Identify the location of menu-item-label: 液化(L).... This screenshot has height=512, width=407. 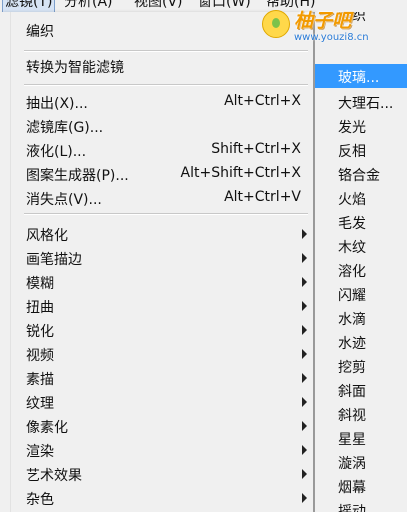
(56, 152).